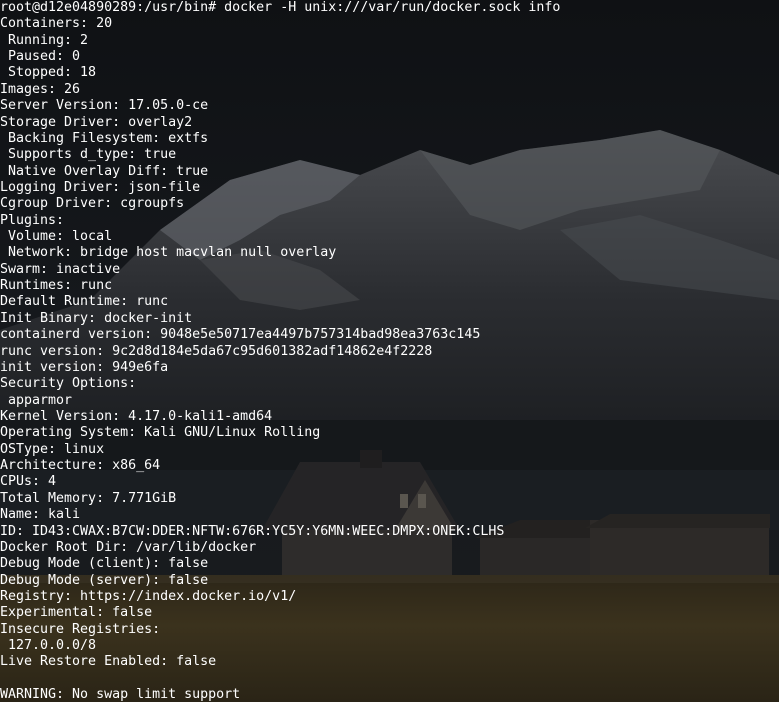 Image resolution: width=779 pixels, height=702 pixels. Describe the element at coordinates (148, 596) in the screenshot. I see `output-line: Registry: https://index.docker.io/v1/` at that location.